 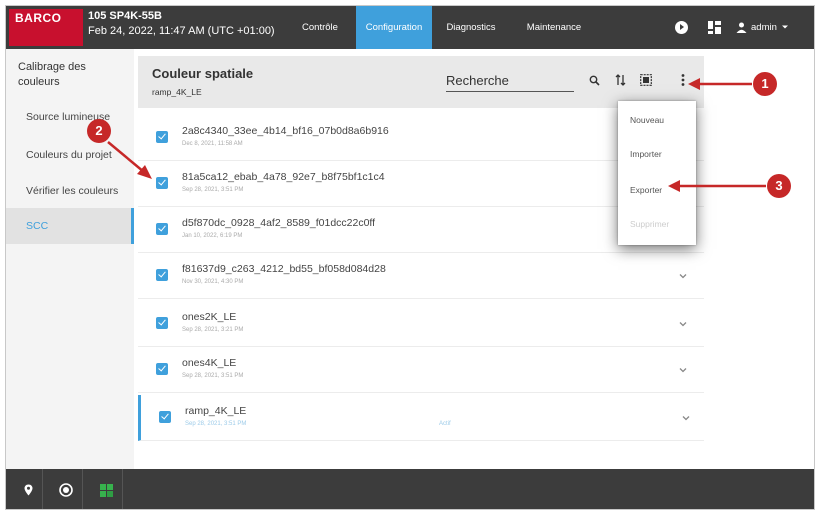 What do you see at coordinates (510, 81) in the screenshot?
I see `search-input` at bounding box center [510, 81].